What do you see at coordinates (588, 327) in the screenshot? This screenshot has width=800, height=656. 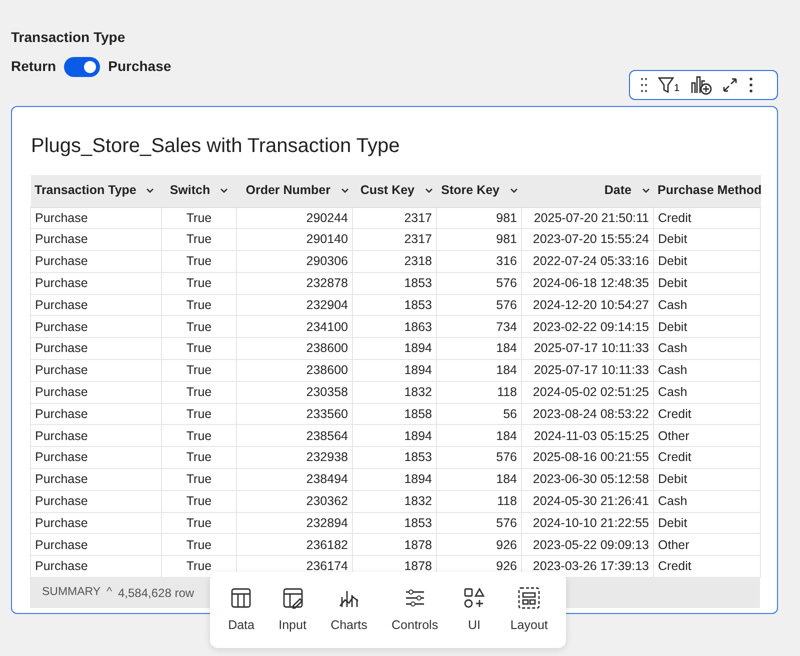 I see `table-cell: 2023-02-22 09:14:15` at bounding box center [588, 327].